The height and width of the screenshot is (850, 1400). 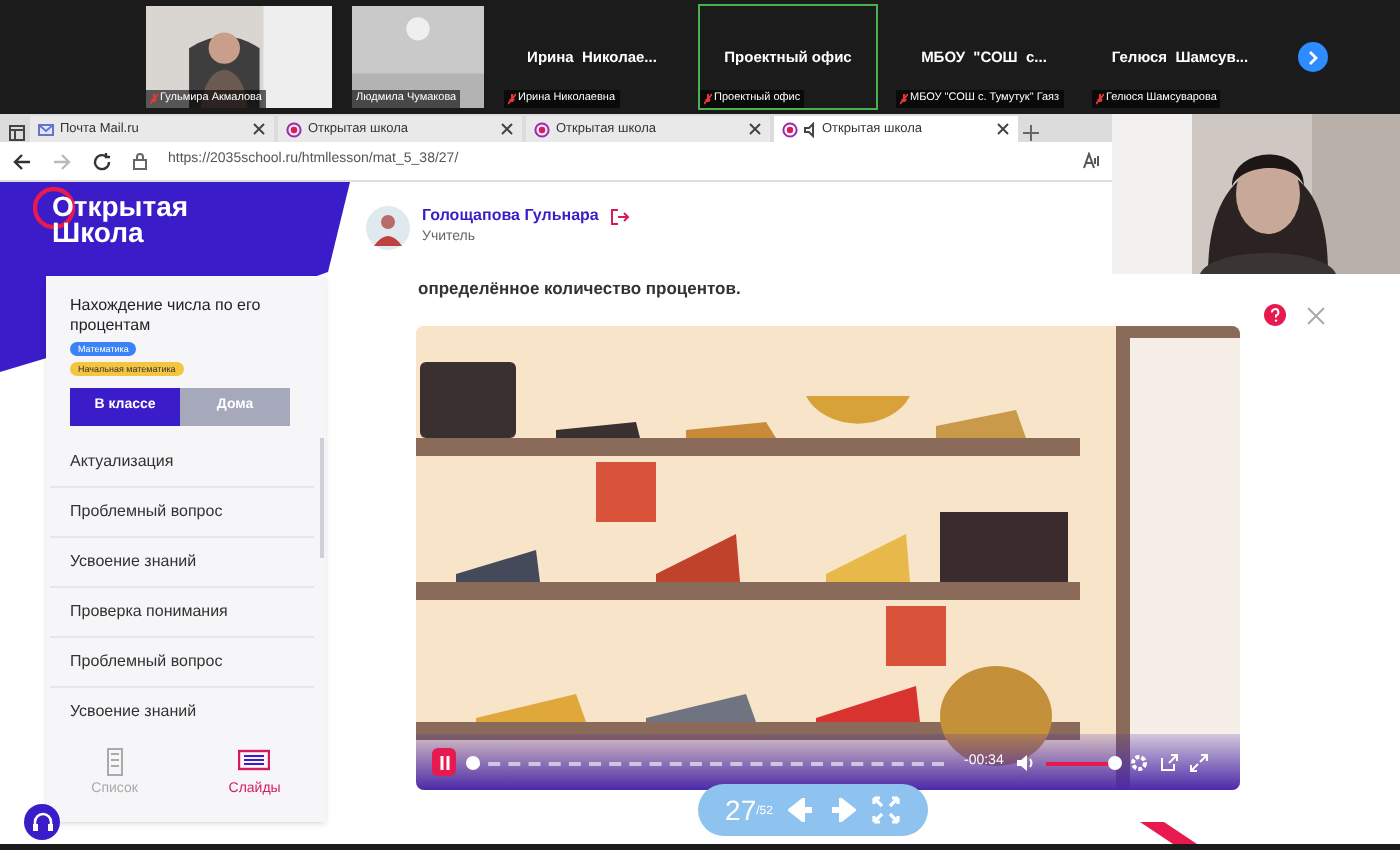 I want to click on next-page-button, so click(x=1313, y=57).